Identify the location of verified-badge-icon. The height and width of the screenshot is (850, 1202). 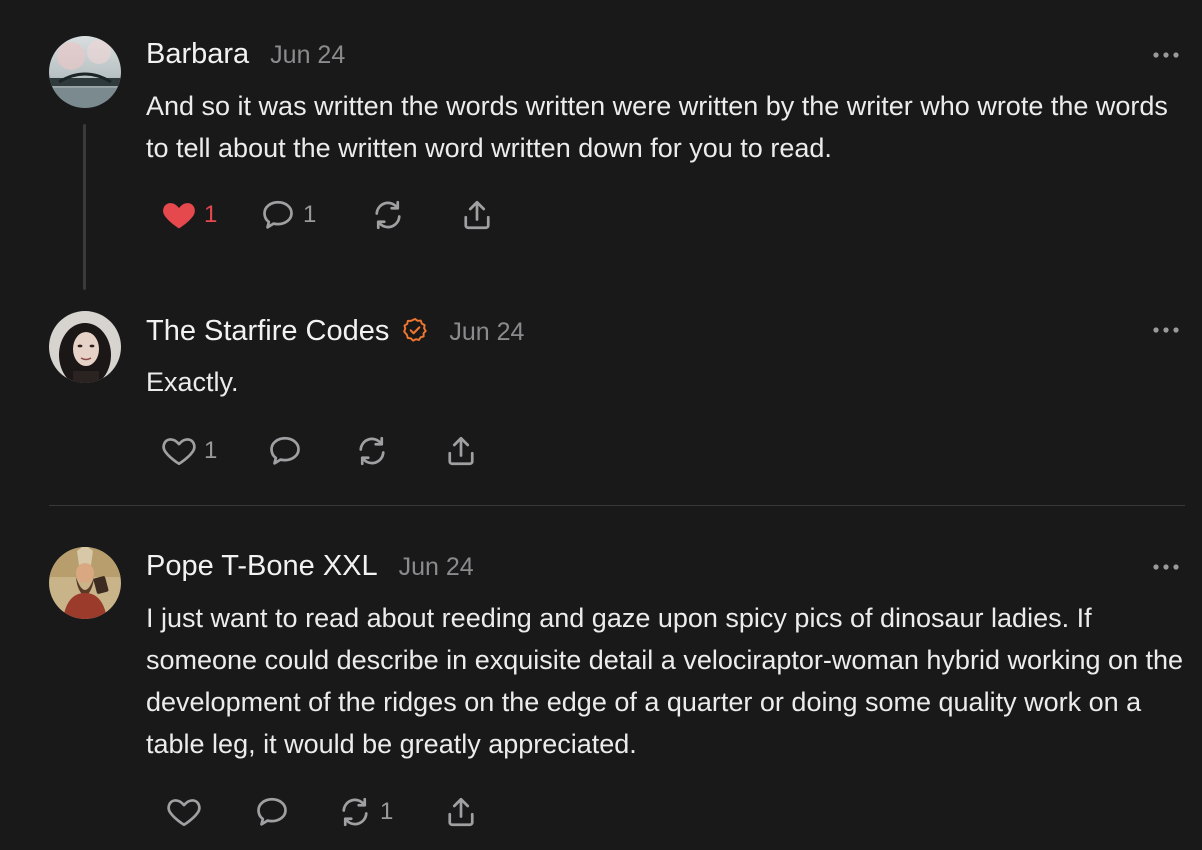
(415, 329).